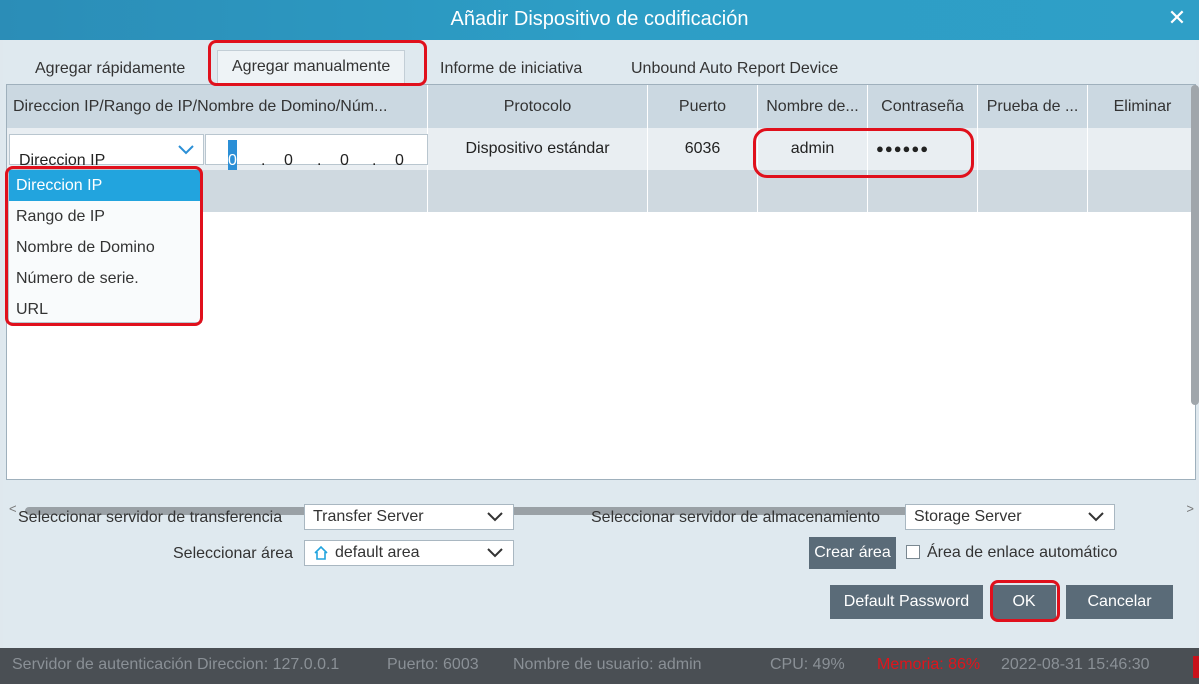 The width and height of the screenshot is (1199, 684). I want to click on area-select: default area, so click(409, 553).